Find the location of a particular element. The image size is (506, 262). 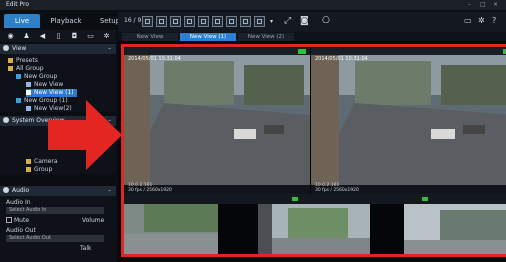

snapshot-icon: ◙ is located at coordinates (304, 21).